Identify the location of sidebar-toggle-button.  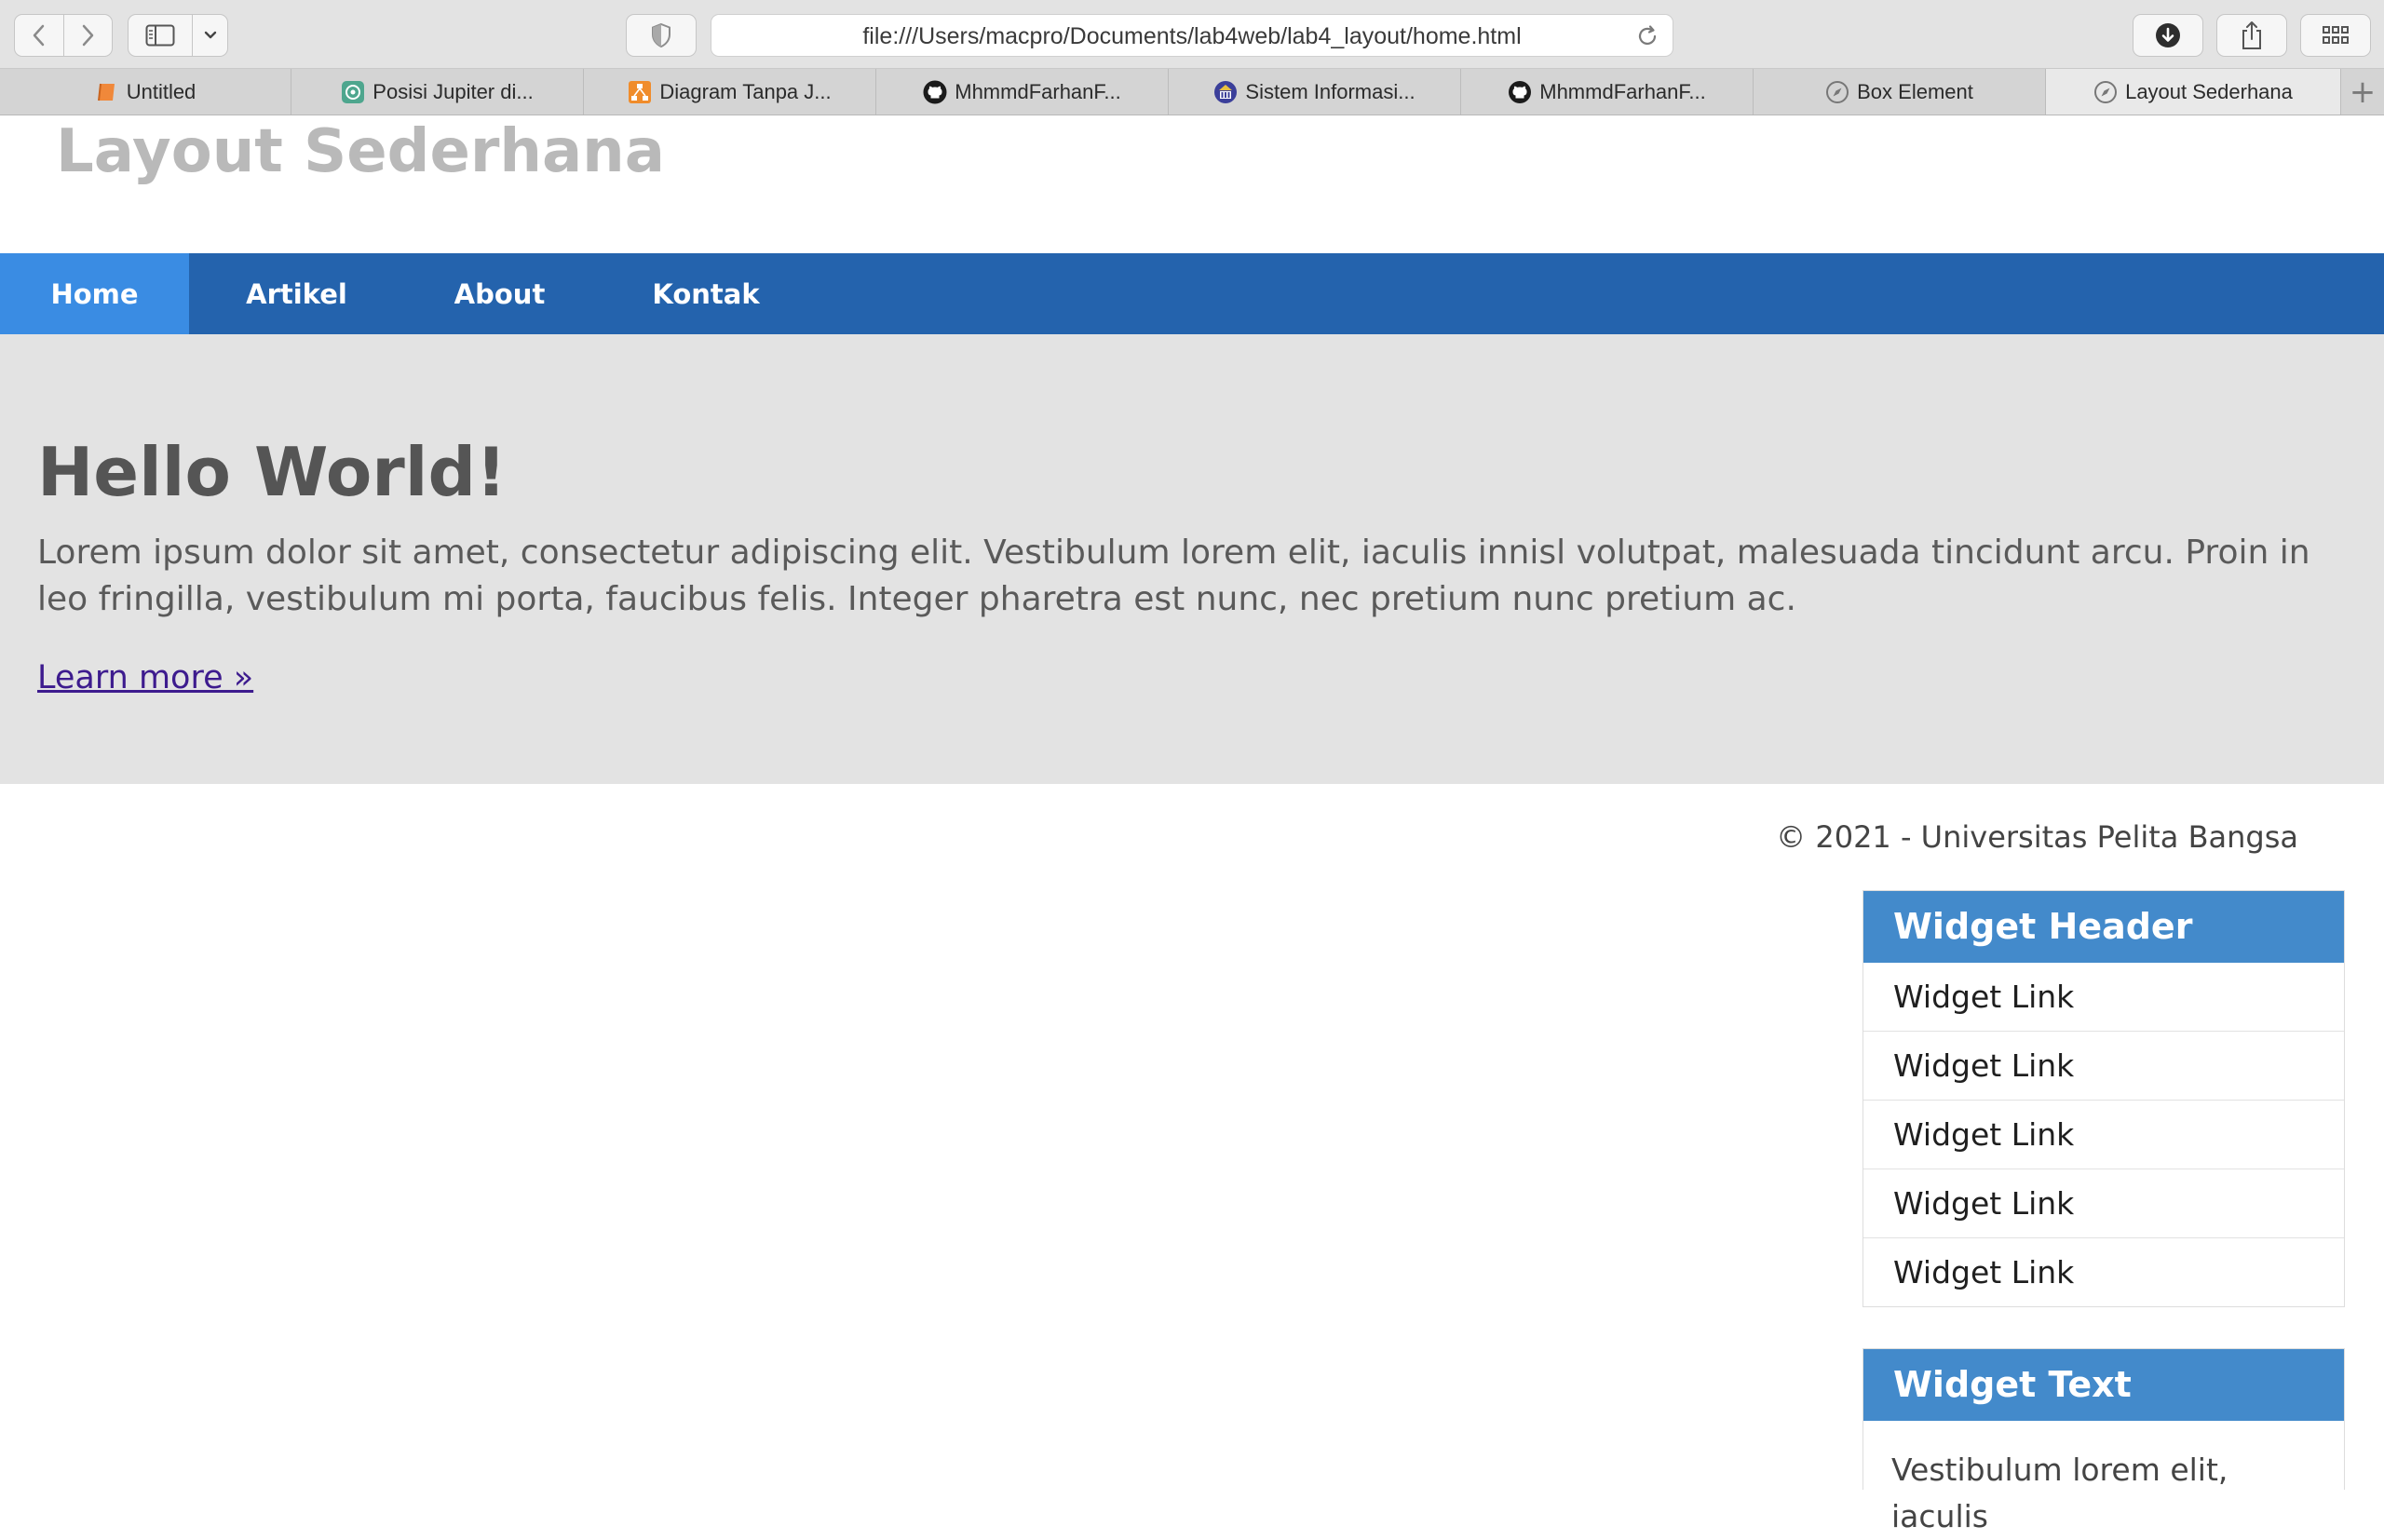
(160, 35).